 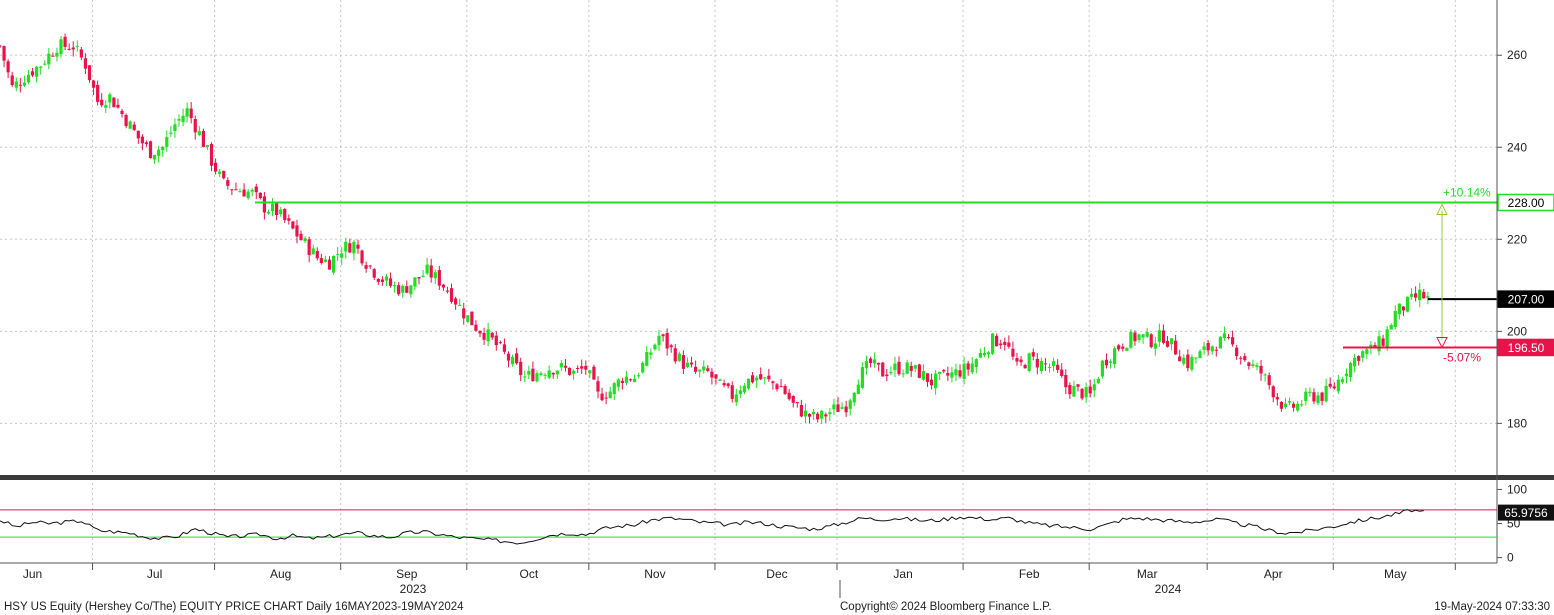 What do you see at coordinates (32, 574) in the screenshot?
I see `month-label: Jun` at bounding box center [32, 574].